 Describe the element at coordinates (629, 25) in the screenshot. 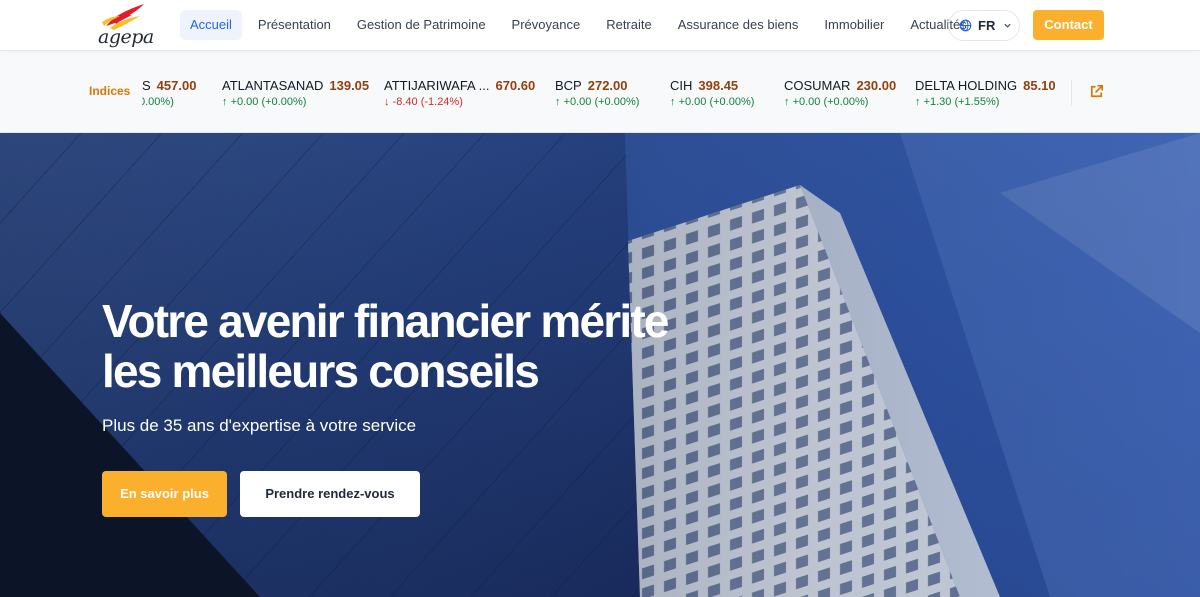

I see `nav-item-retraite: Retraite` at that location.